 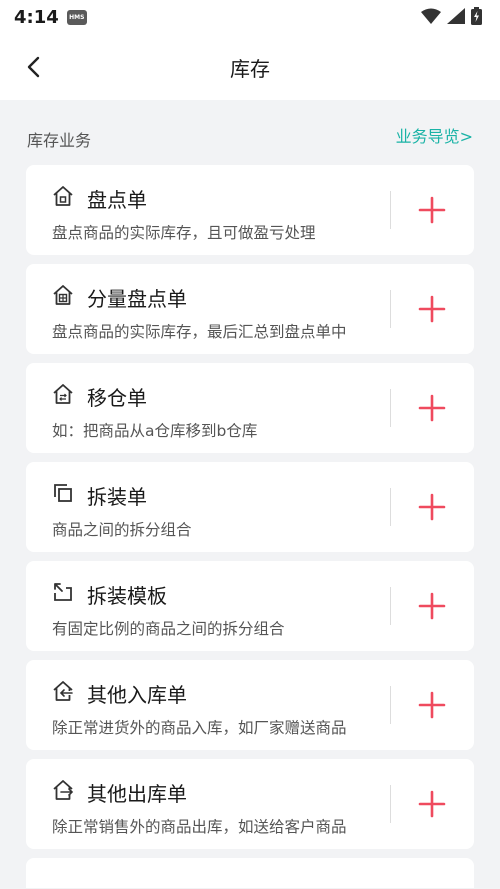 What do you see at coordinates (63, 493) in the screenshot?
I see `copy-squares-icon` at bounding box center [63, 493].